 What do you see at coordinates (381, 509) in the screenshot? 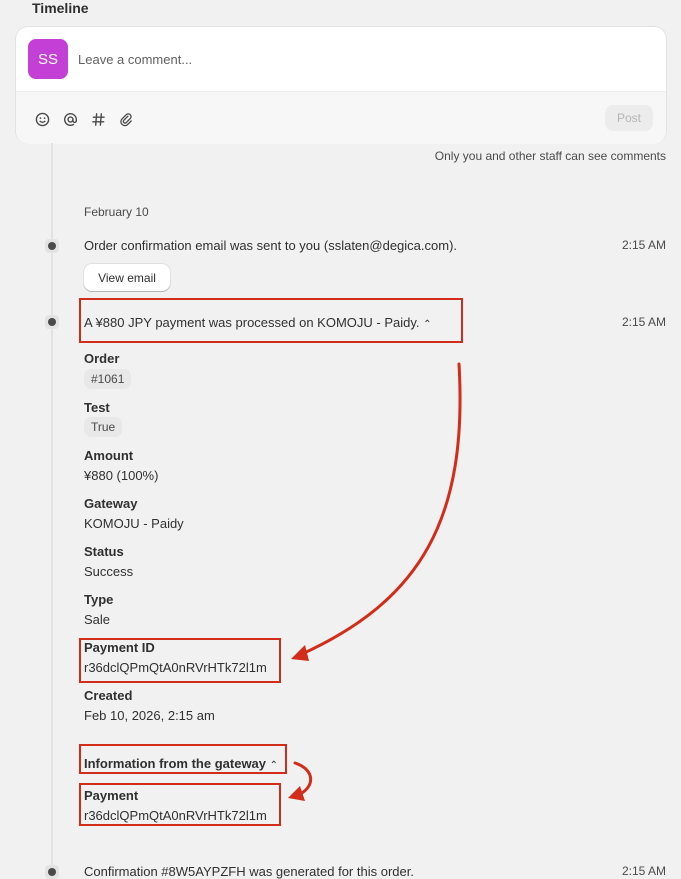
I see `annotation-arrow-long` at bounding box center [381, 509].